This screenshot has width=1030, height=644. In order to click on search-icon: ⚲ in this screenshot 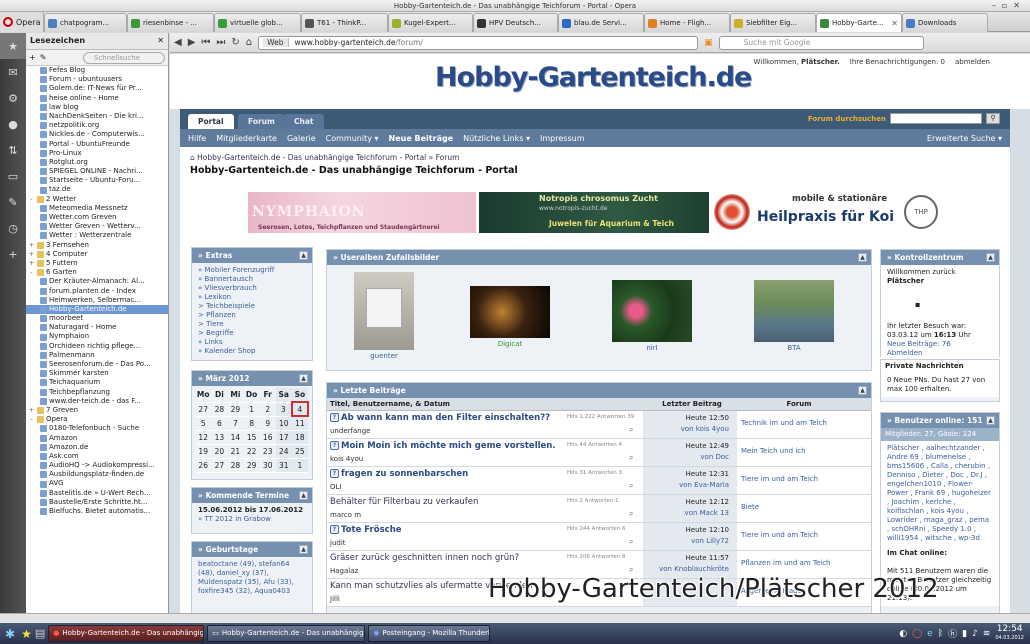, I will do `click(993, 118)`.